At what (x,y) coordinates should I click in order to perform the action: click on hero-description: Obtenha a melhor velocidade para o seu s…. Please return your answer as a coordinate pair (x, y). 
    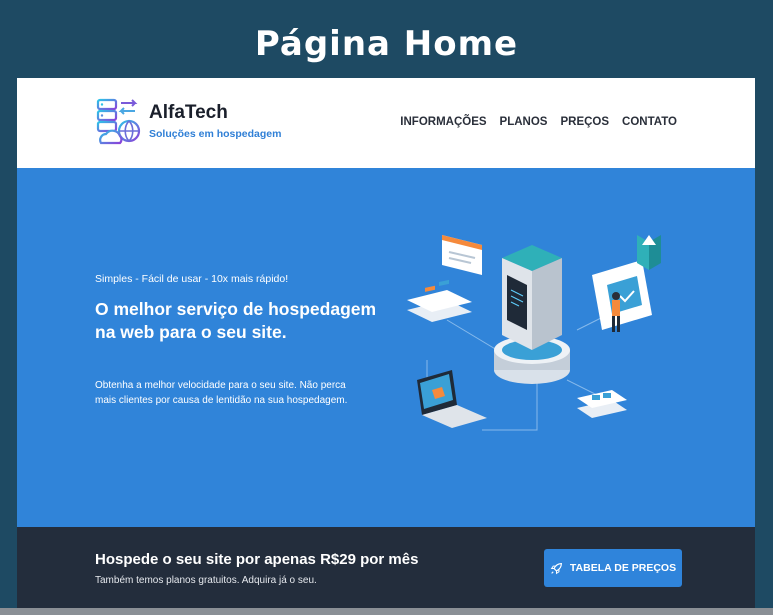
    Looking at the image, I should click on (221, 393).